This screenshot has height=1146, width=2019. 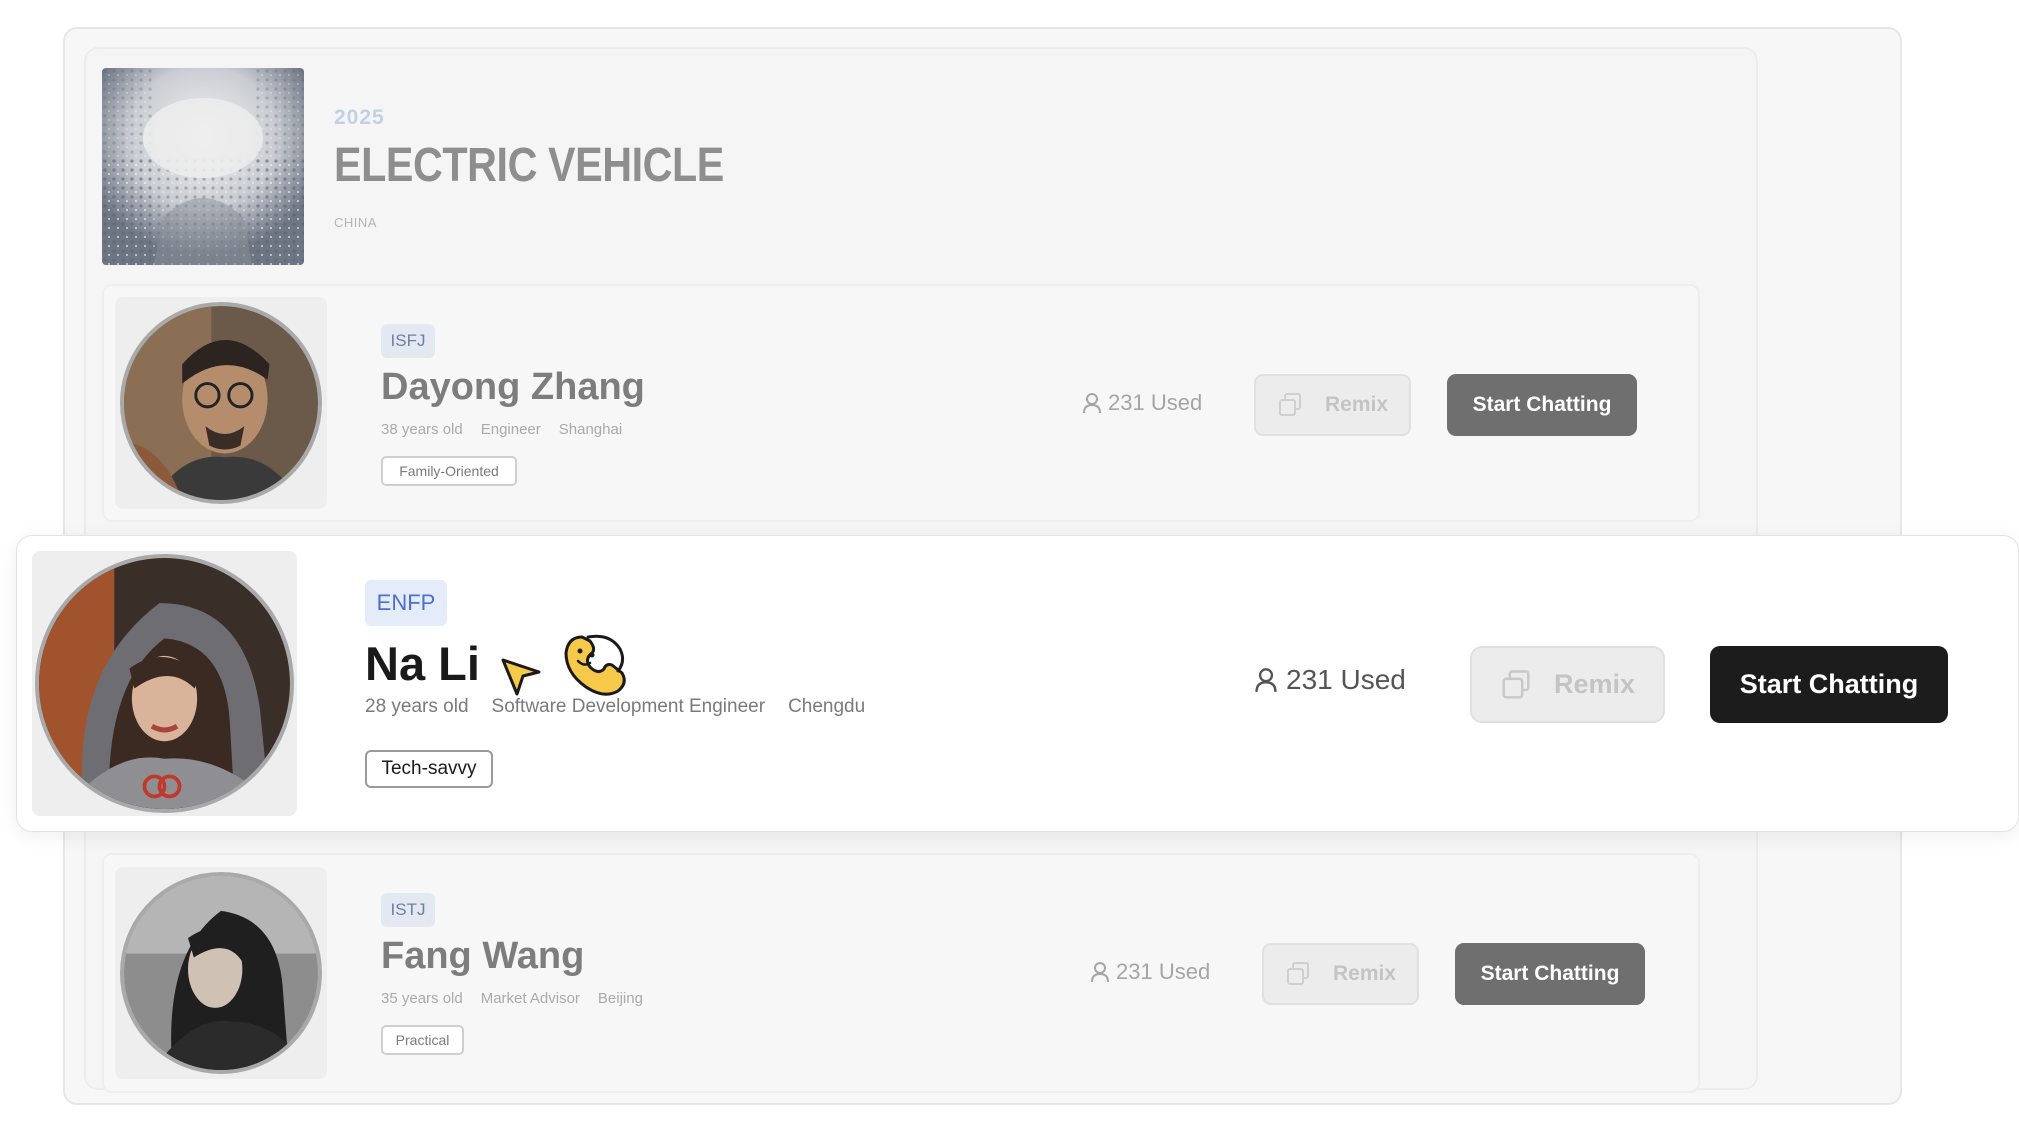 I want to click on persona-name: Na Li, so click(x=422, y=663).